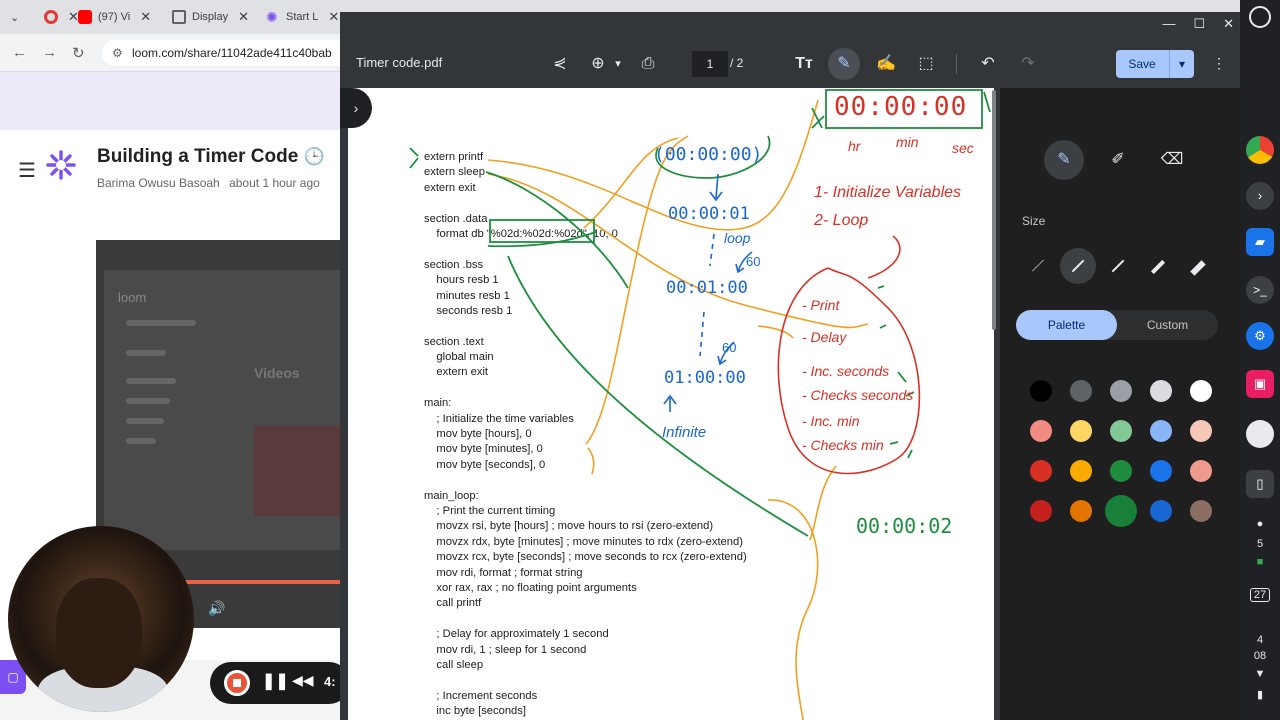 This screenshot has height=720, width=1280. I want to click on settings-icon: ⚙, so click(1260, 336).